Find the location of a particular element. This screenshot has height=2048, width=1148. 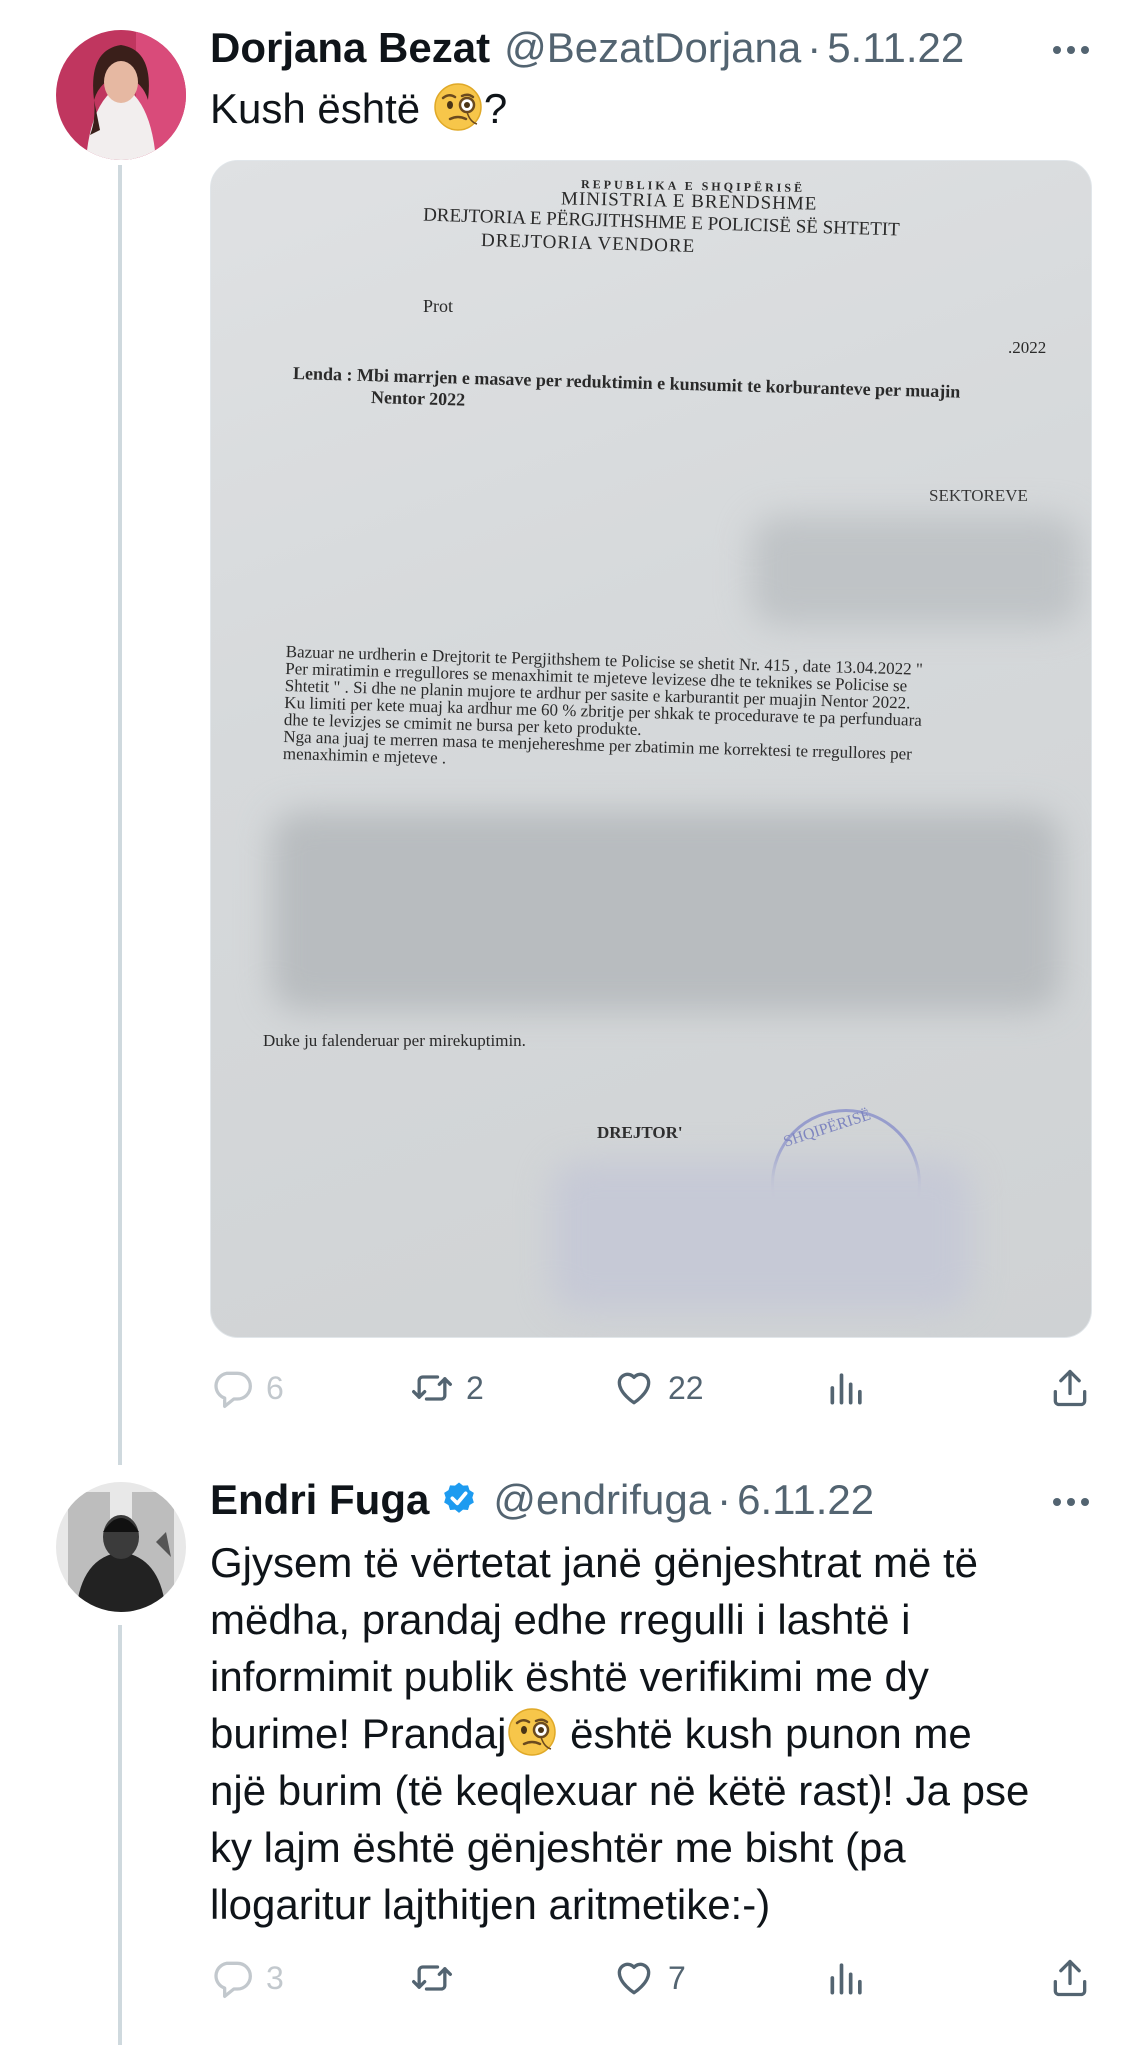

tweet-text-part: ? is located at coordinates (495, 108).